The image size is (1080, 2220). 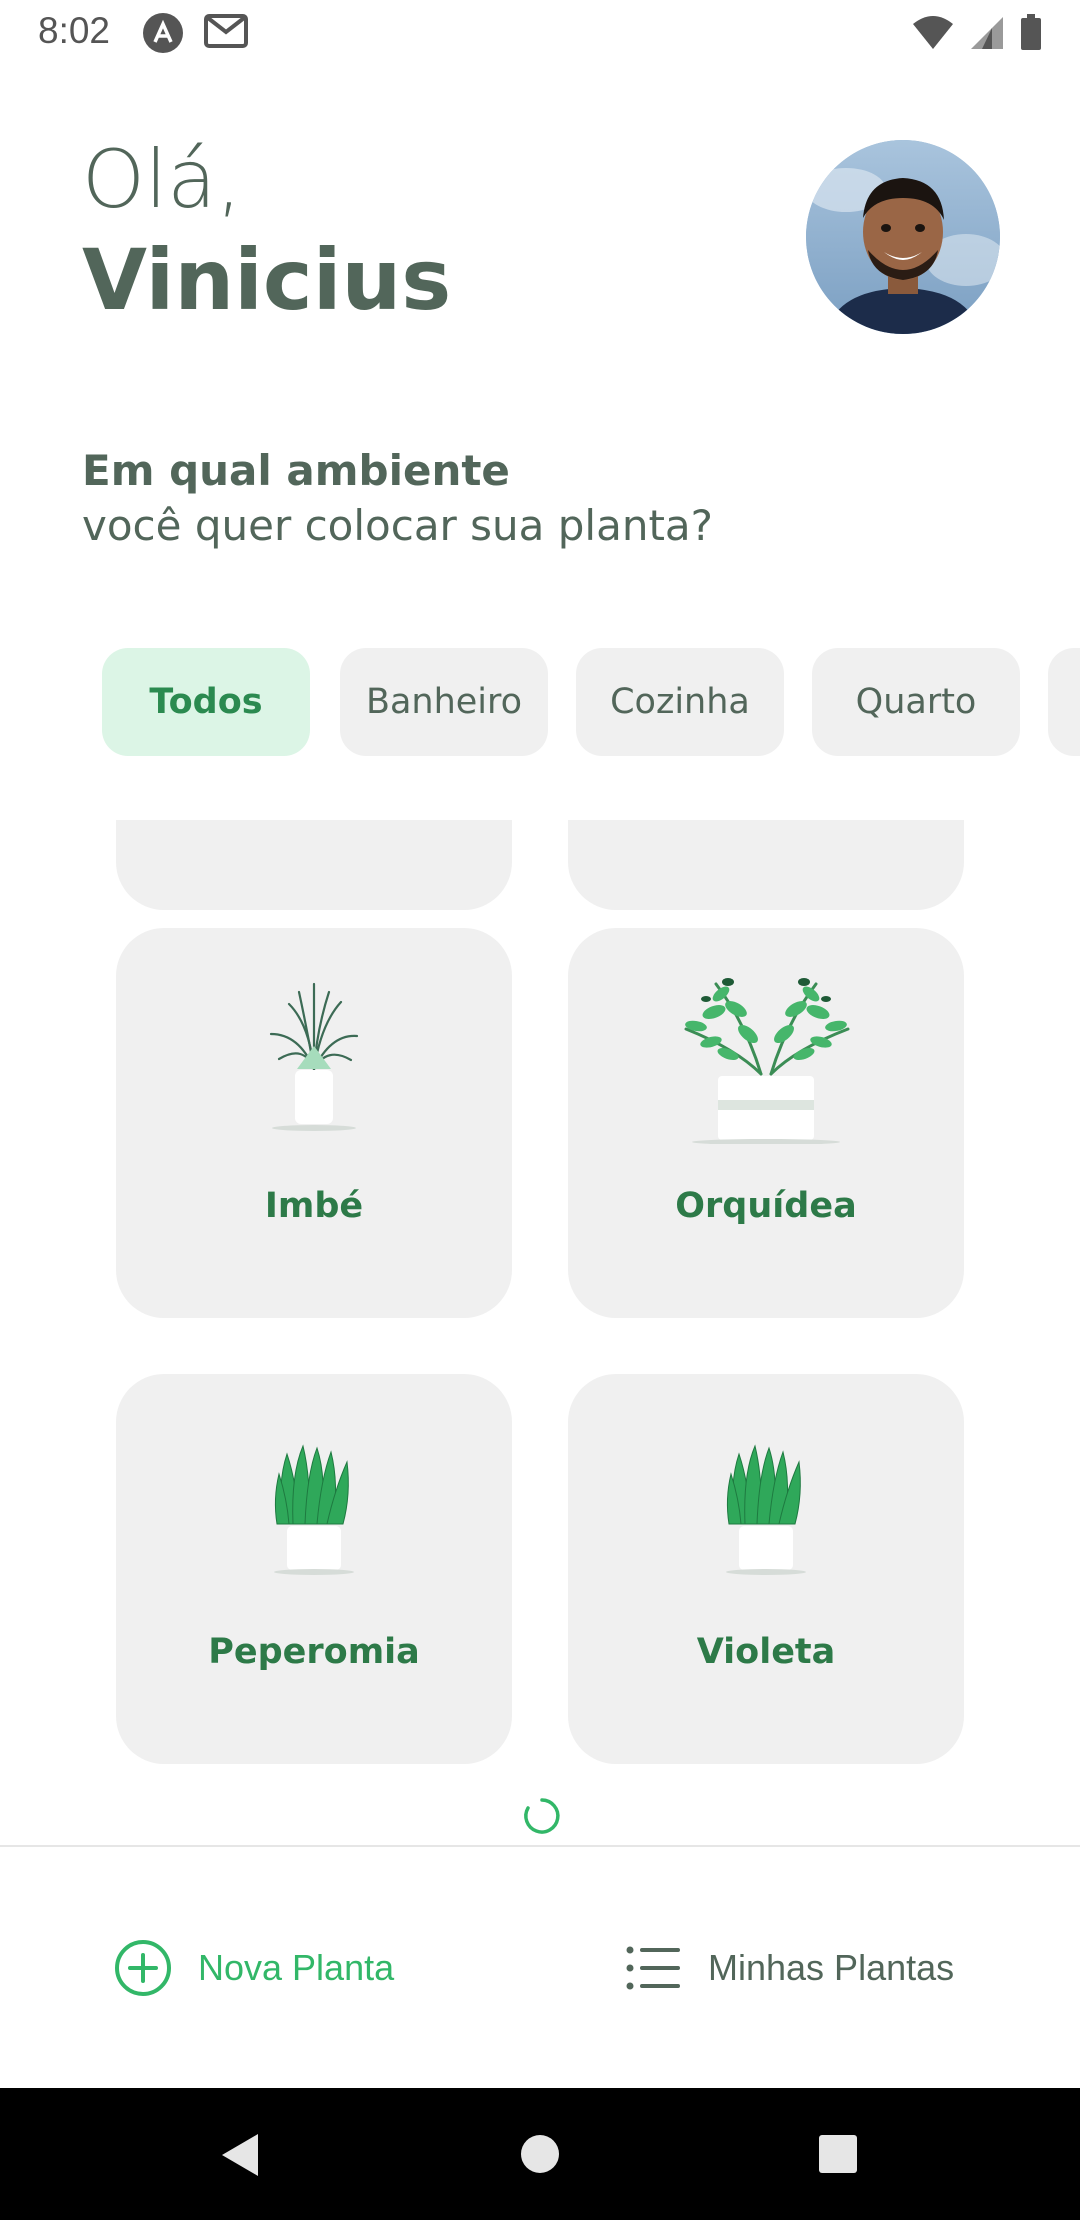 What do you see at coordinates (767, 1061) in the screenshot?
I see `orquidea-plant-icon` at bounding box center [767, 1061].